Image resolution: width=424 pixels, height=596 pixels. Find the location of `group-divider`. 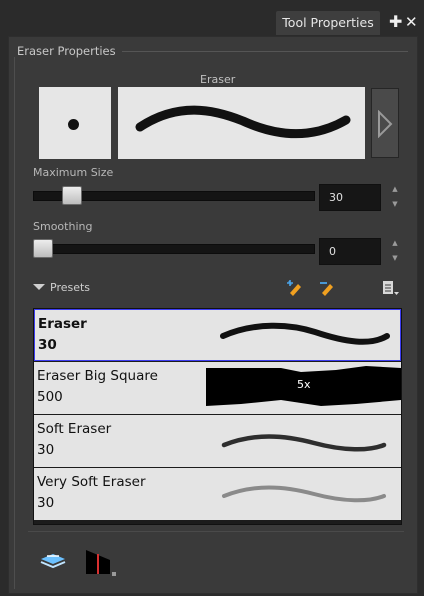

group-divider is located at coordinates (265, 51).